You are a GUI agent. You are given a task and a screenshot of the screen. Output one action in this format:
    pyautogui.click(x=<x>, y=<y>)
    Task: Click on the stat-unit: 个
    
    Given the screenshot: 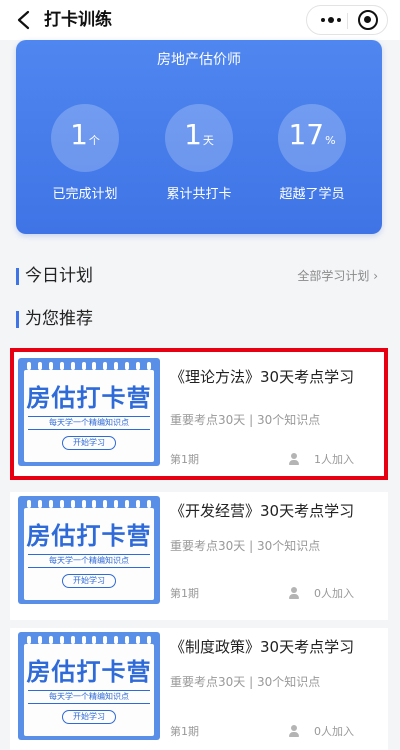 What is the action you would take?
    pyautogui.click(x=94, y=140)
    